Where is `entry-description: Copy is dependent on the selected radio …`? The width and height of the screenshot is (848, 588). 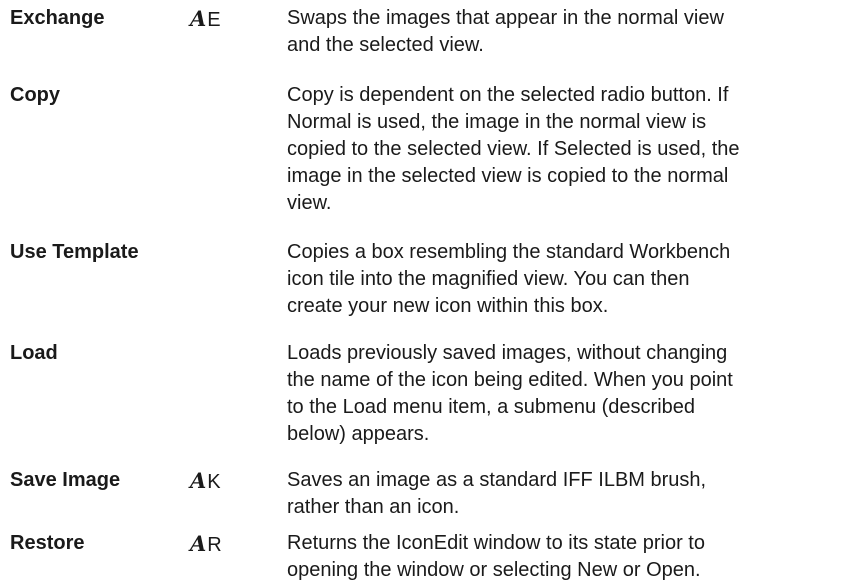
entry-description: Copy is dependent on the selected radio … is located at coordinates (513, 149).